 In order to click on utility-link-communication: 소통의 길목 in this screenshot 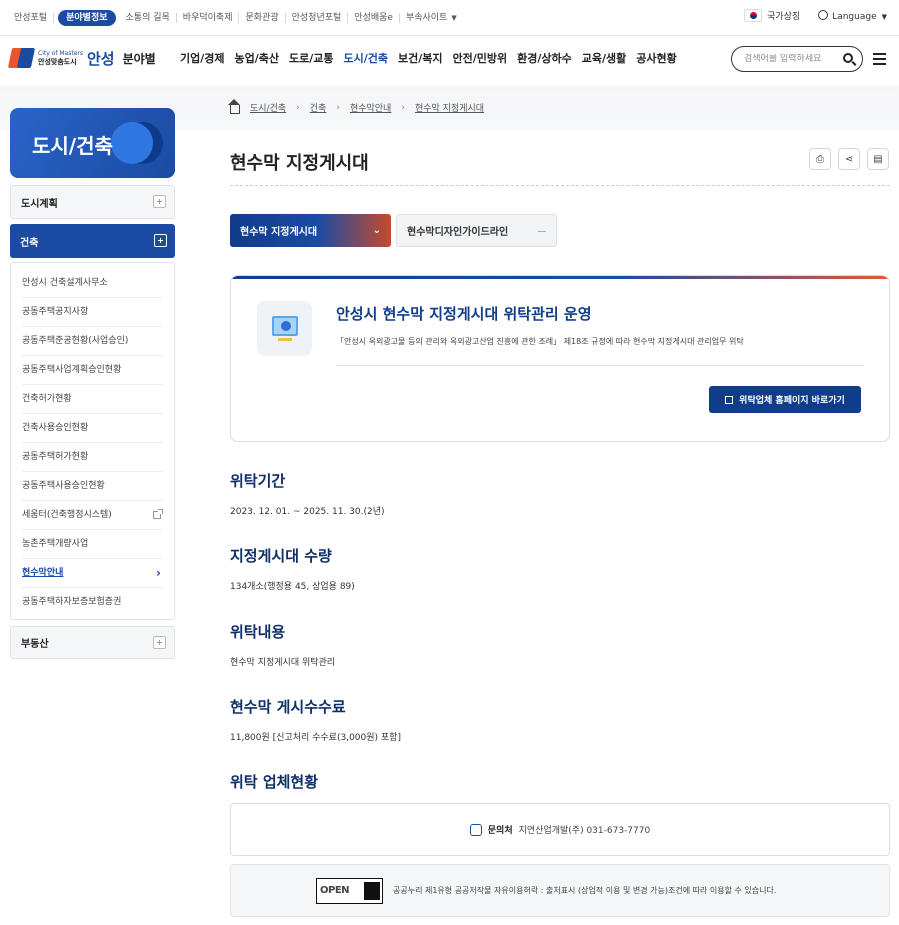, I will do `click(148, 17)`.